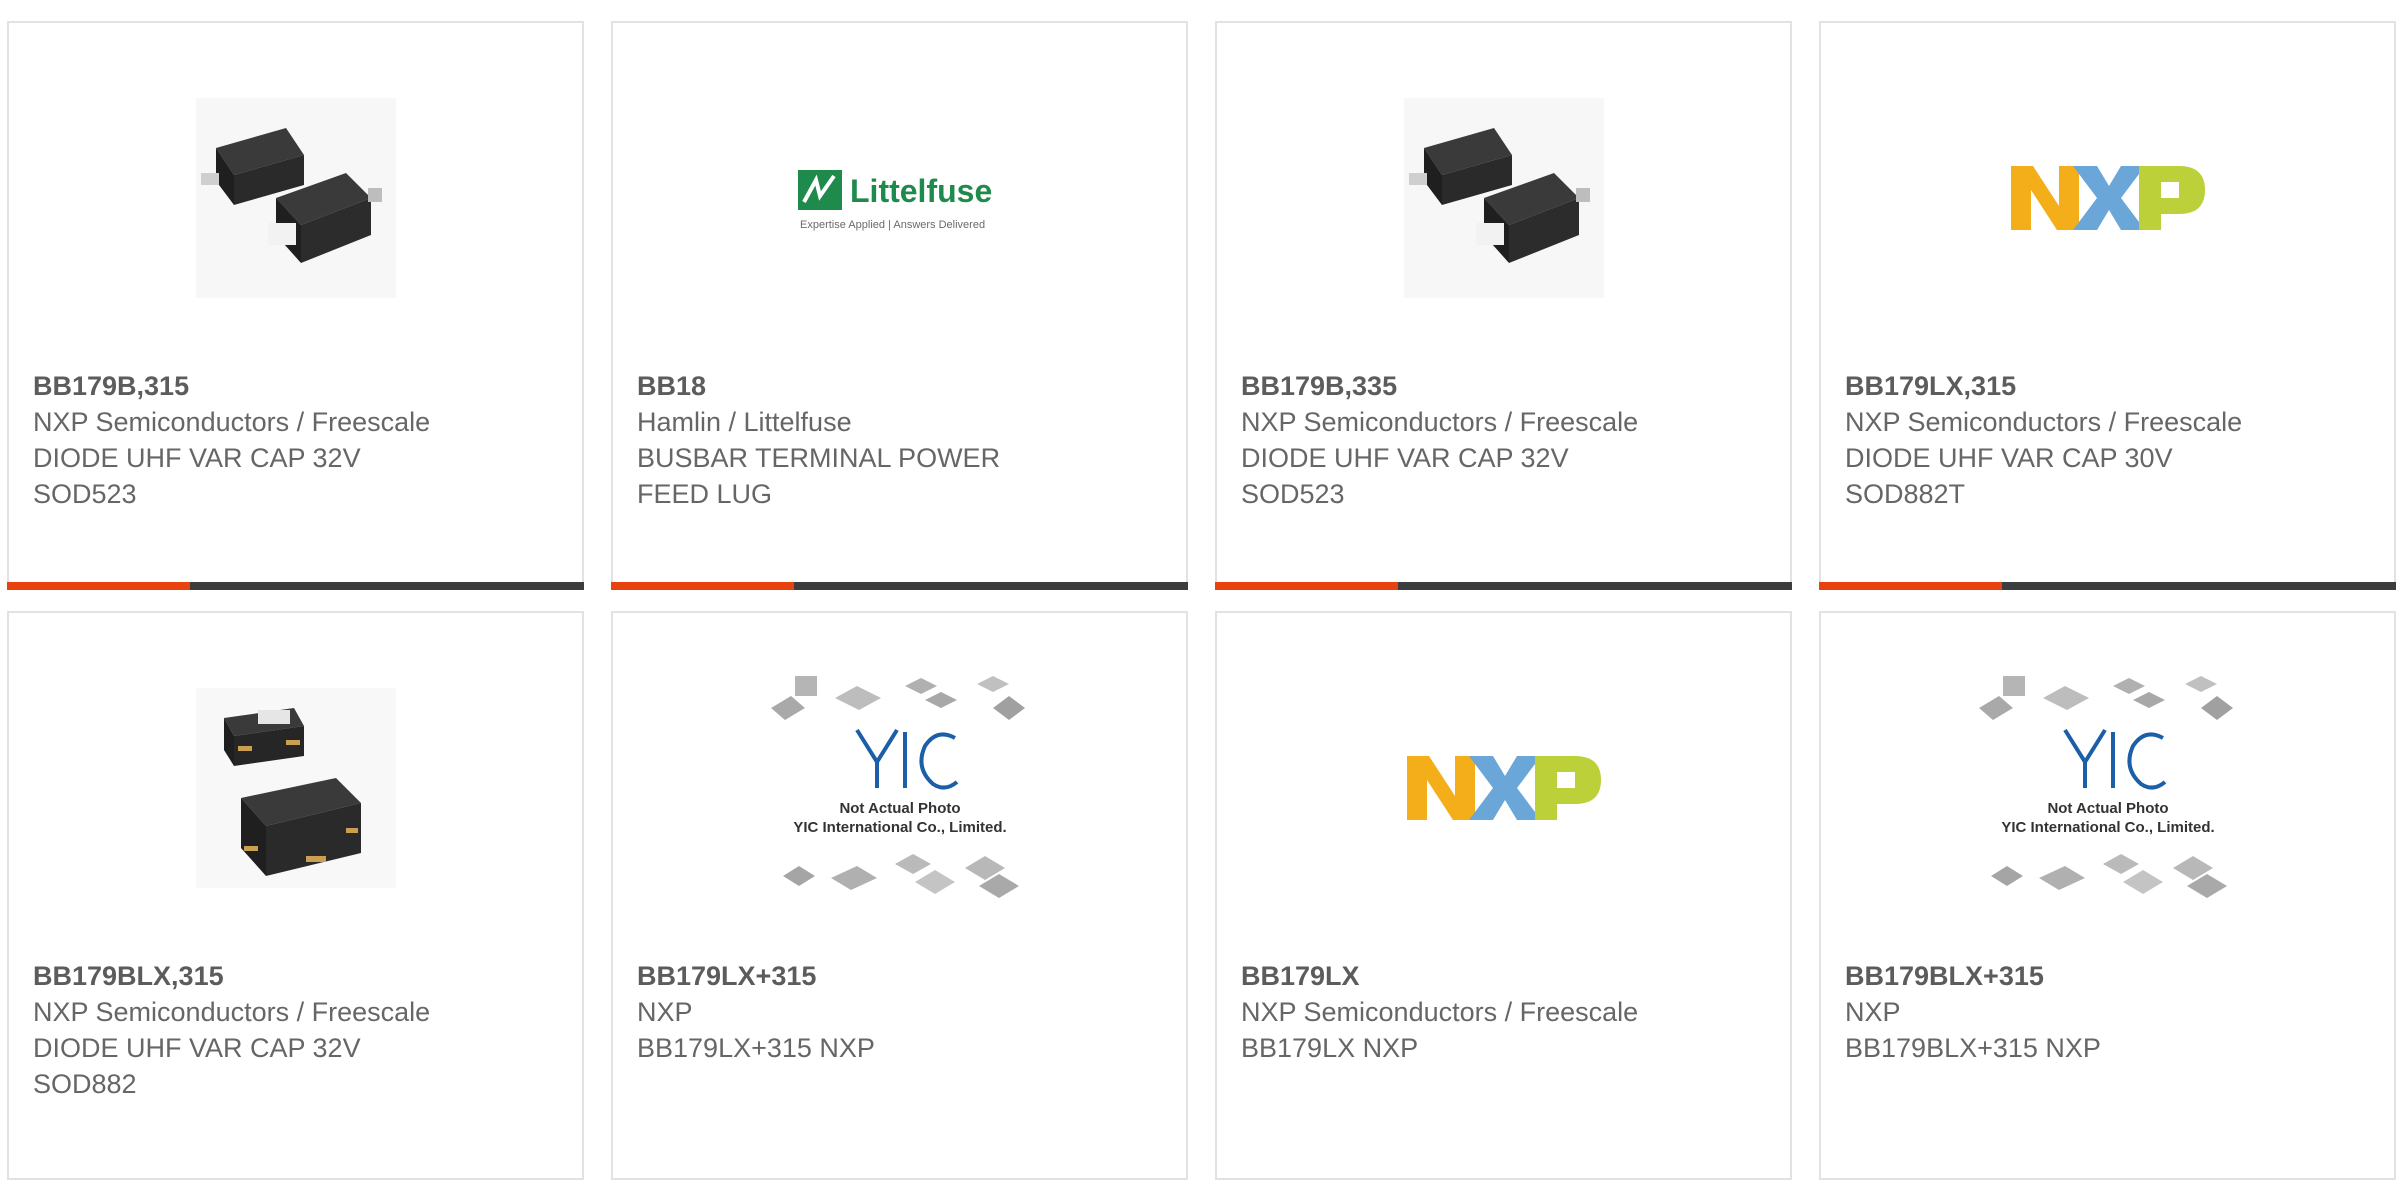 This screenshot has width=2400, height=1180. I want to click on part-number: BB179LX, so click(1505, 976).